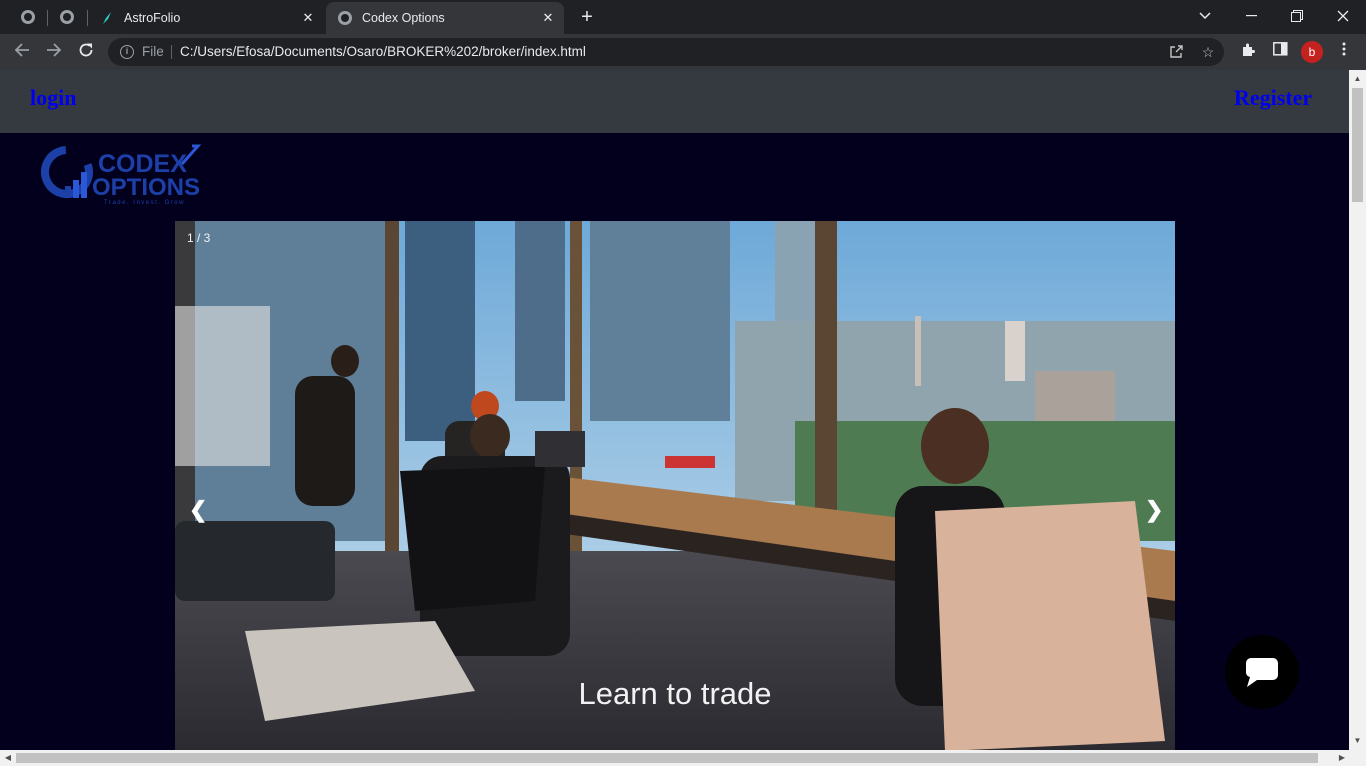 Image resolution: width=1366 pixels, height=766 pixels. I want to click on forward-arrow-icon, so click(54, 50).